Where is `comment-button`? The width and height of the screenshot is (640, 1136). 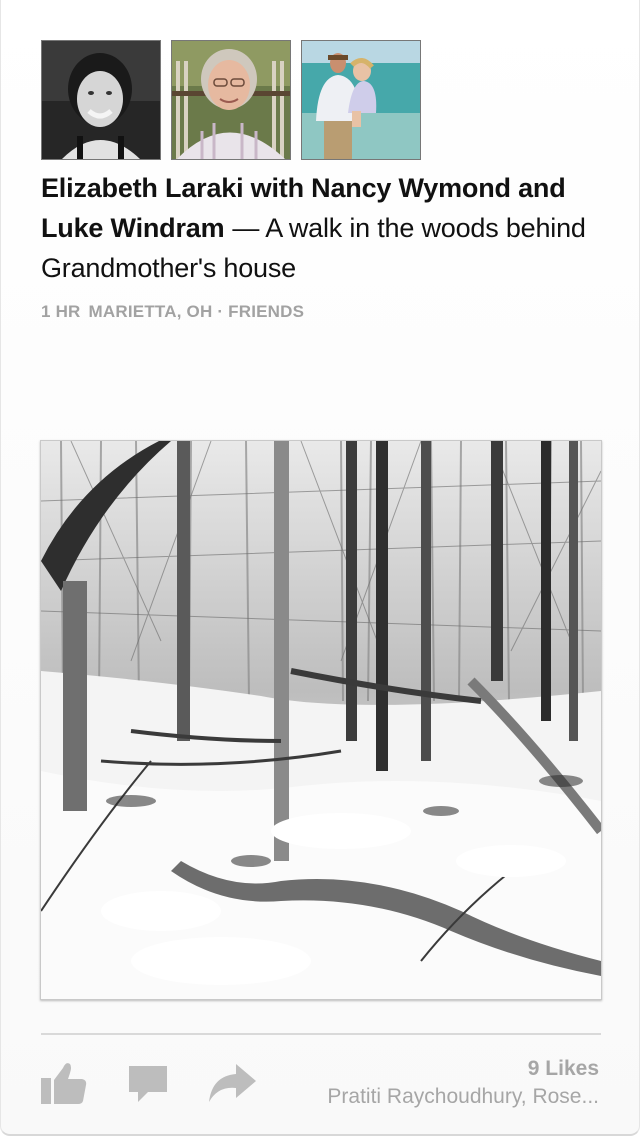 comment-button is located at coordinates (151, 1083).